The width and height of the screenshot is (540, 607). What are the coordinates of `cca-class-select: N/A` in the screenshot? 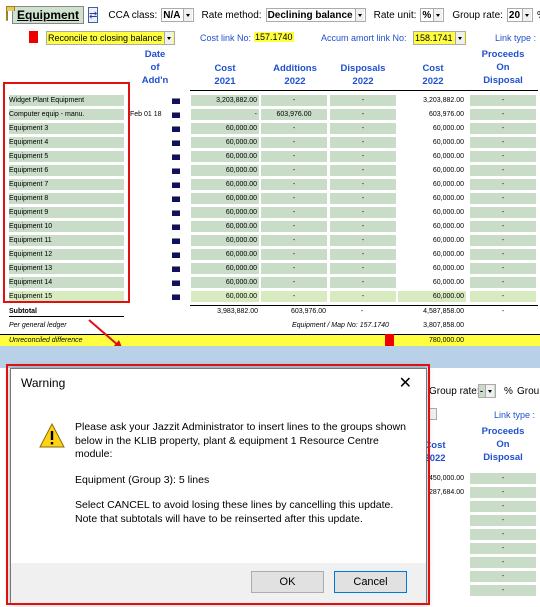 It's located at (177, 15).